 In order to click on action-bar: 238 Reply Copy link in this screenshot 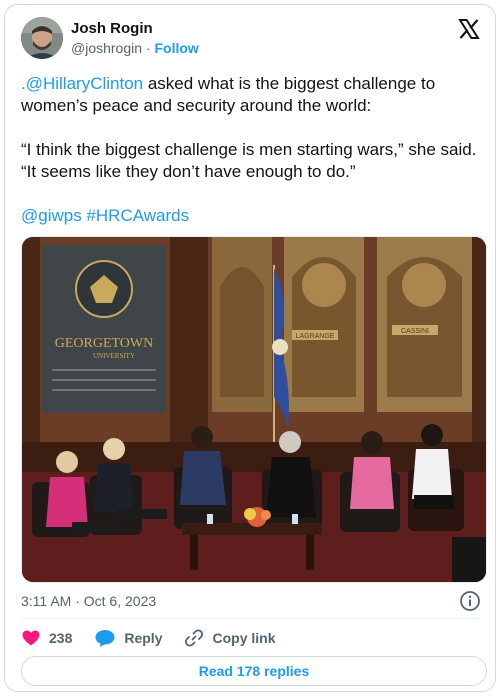, I will do `click(159, 638)`.